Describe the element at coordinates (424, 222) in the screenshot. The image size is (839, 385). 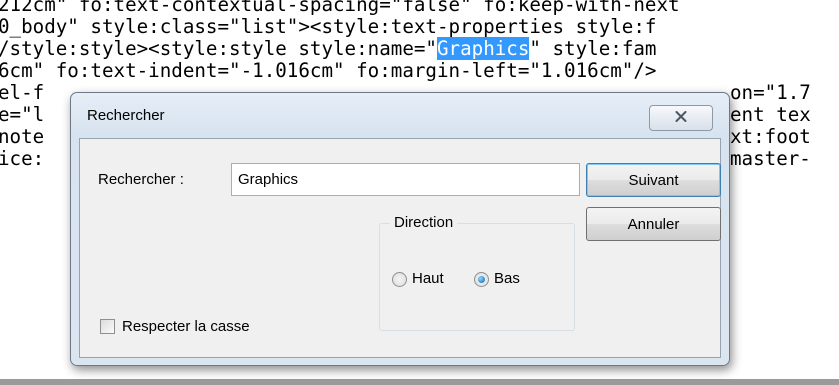
I see `direction-legend: Direction` at that location.